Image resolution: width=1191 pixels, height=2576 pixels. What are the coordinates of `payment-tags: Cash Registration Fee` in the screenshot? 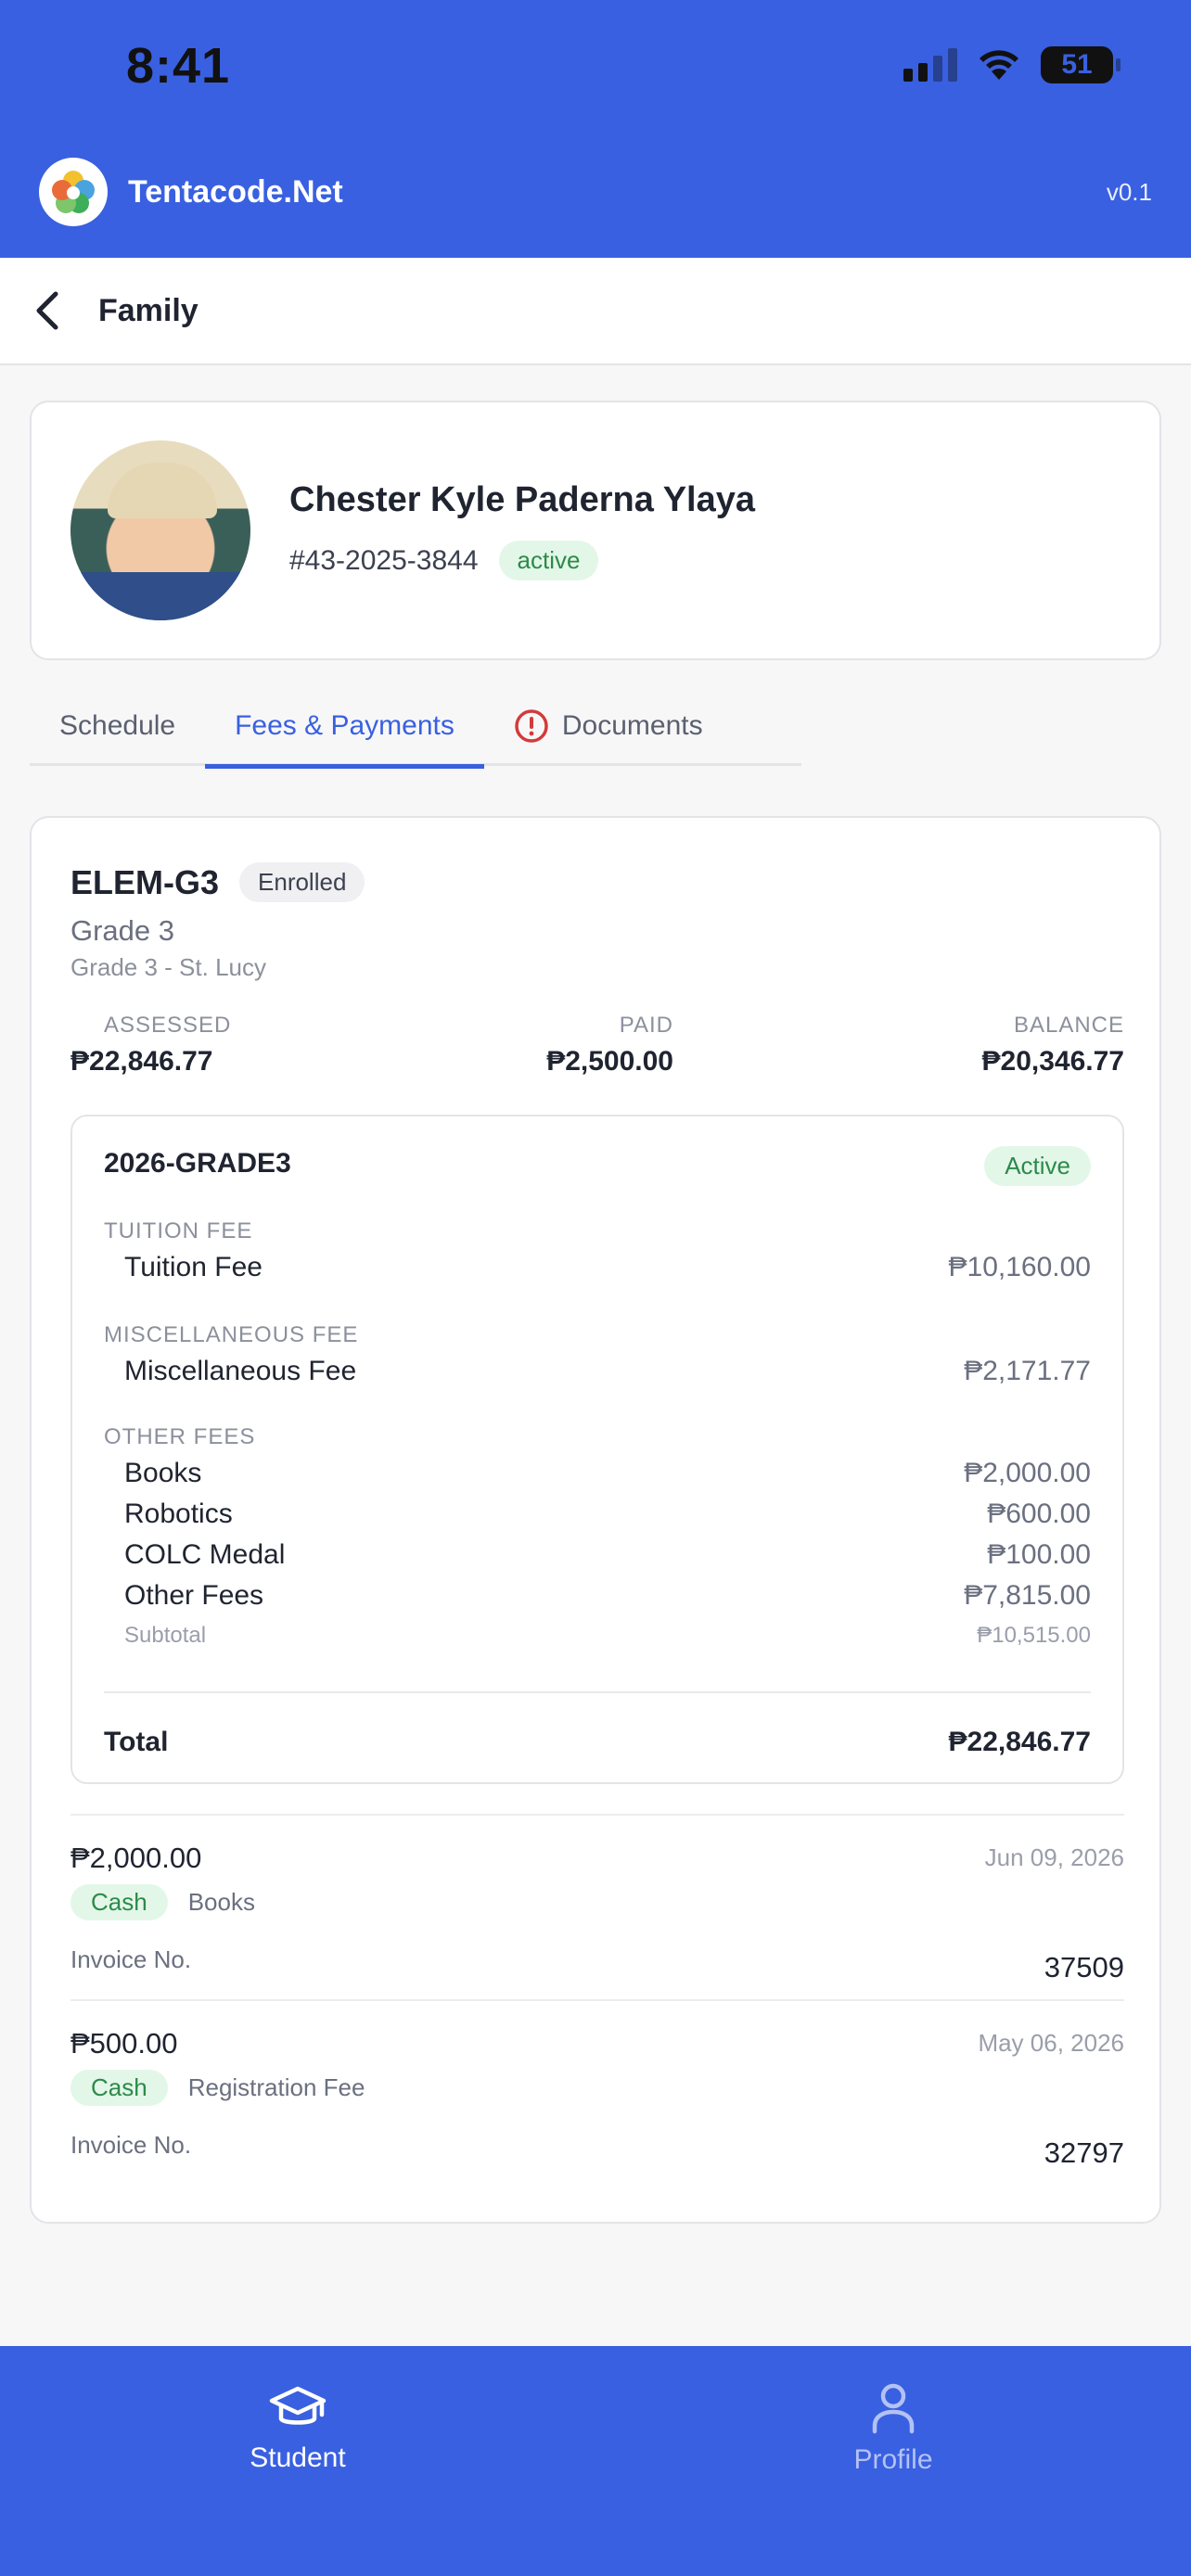 It's located at (217, 2088).